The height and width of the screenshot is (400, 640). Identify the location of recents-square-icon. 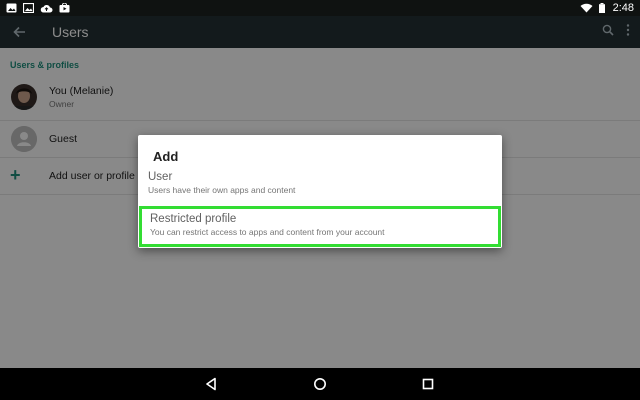
(428, 384).